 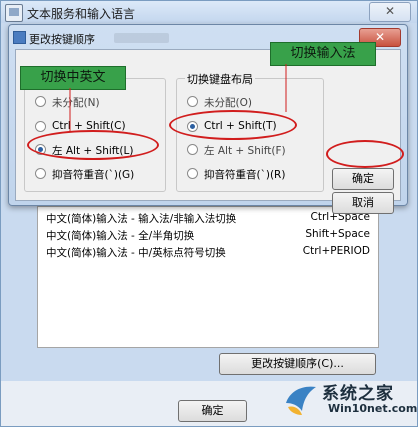 What do you see at coordinates (212, 411) in the screenshot?
I see `main-ok-button: 确定` at bounding box center [212, 411].